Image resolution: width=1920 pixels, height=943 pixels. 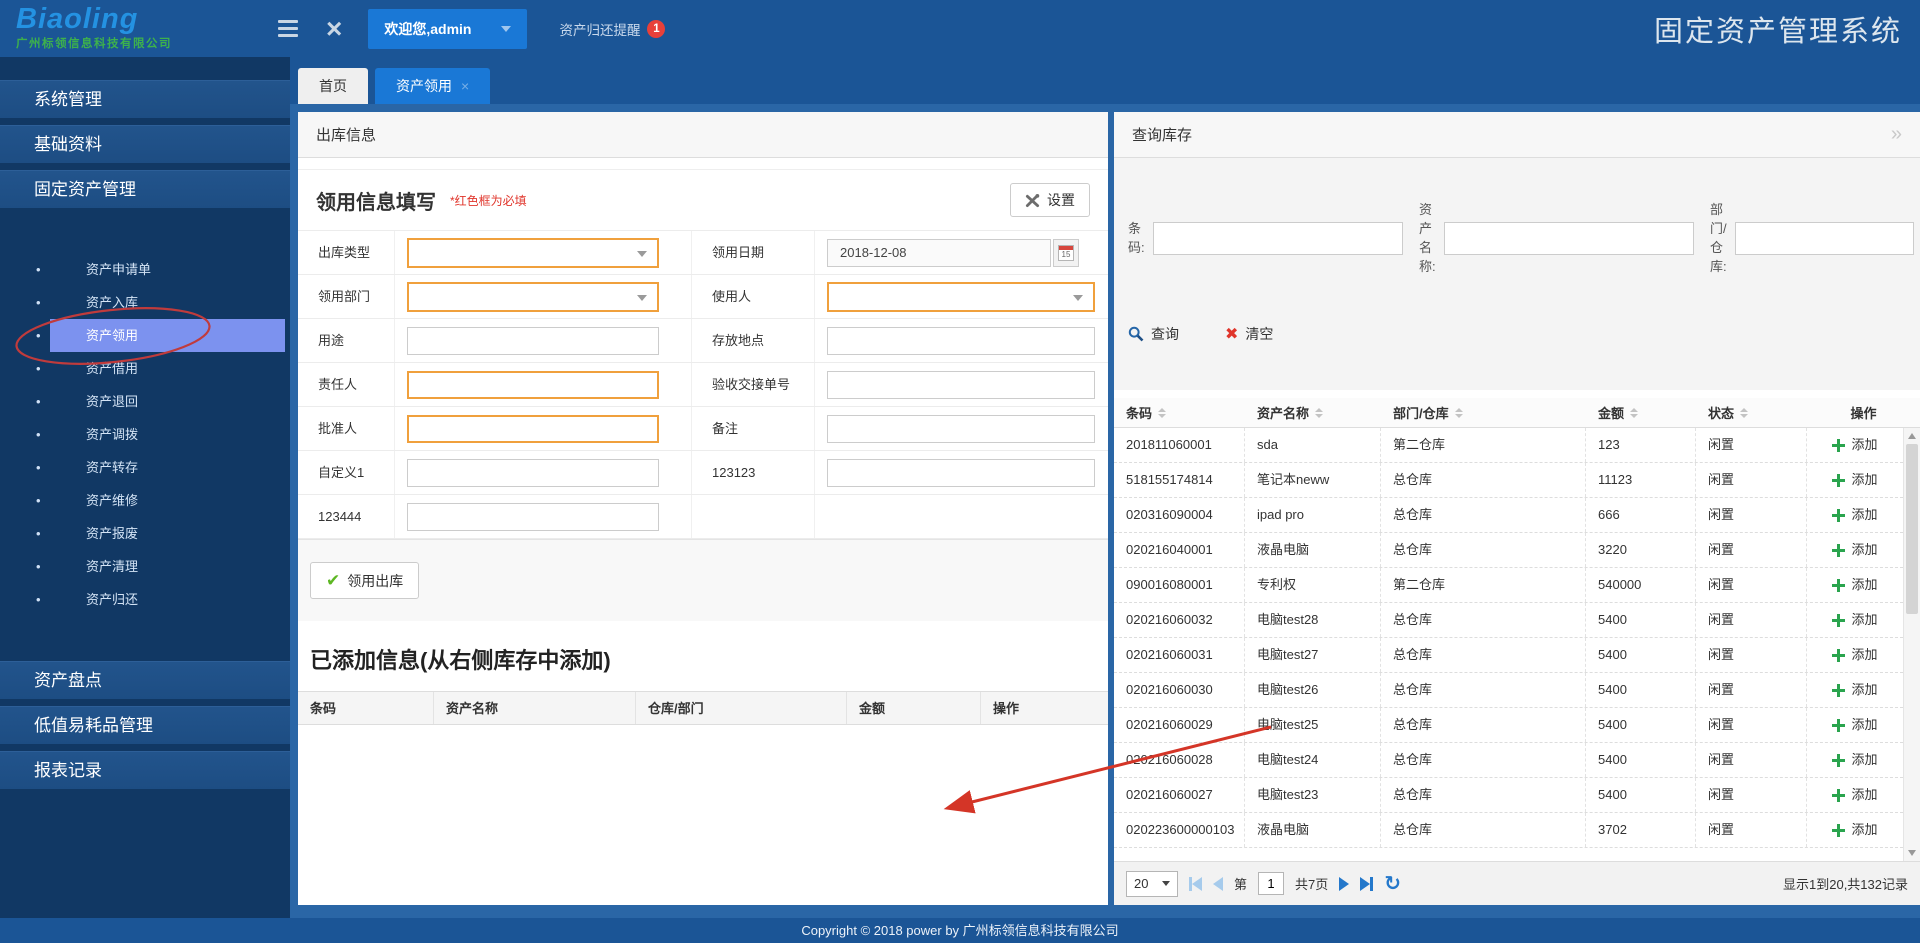 What do you see at coordinates (1751, 412) in the screenshot?
I see `column-header: 状态` at bounding box center [1751, 412].